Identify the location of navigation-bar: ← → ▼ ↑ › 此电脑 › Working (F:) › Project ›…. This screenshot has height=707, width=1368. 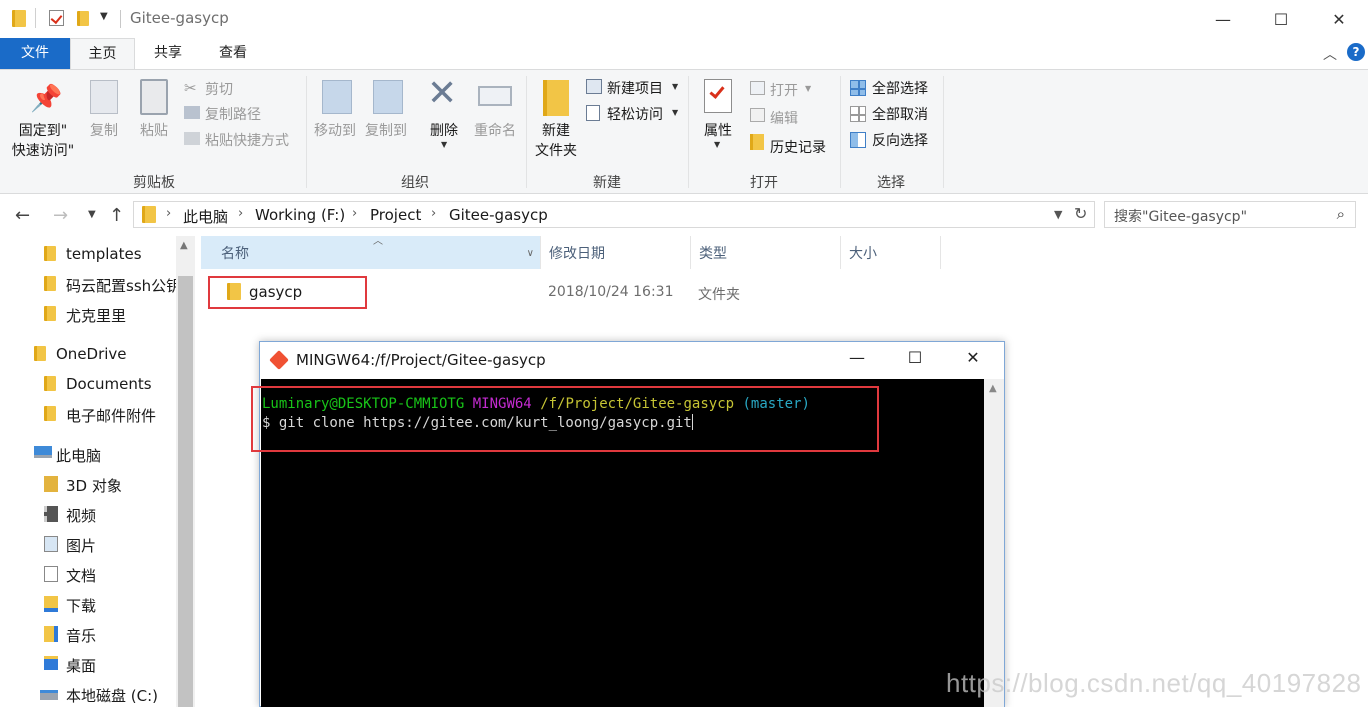
(684, 215).